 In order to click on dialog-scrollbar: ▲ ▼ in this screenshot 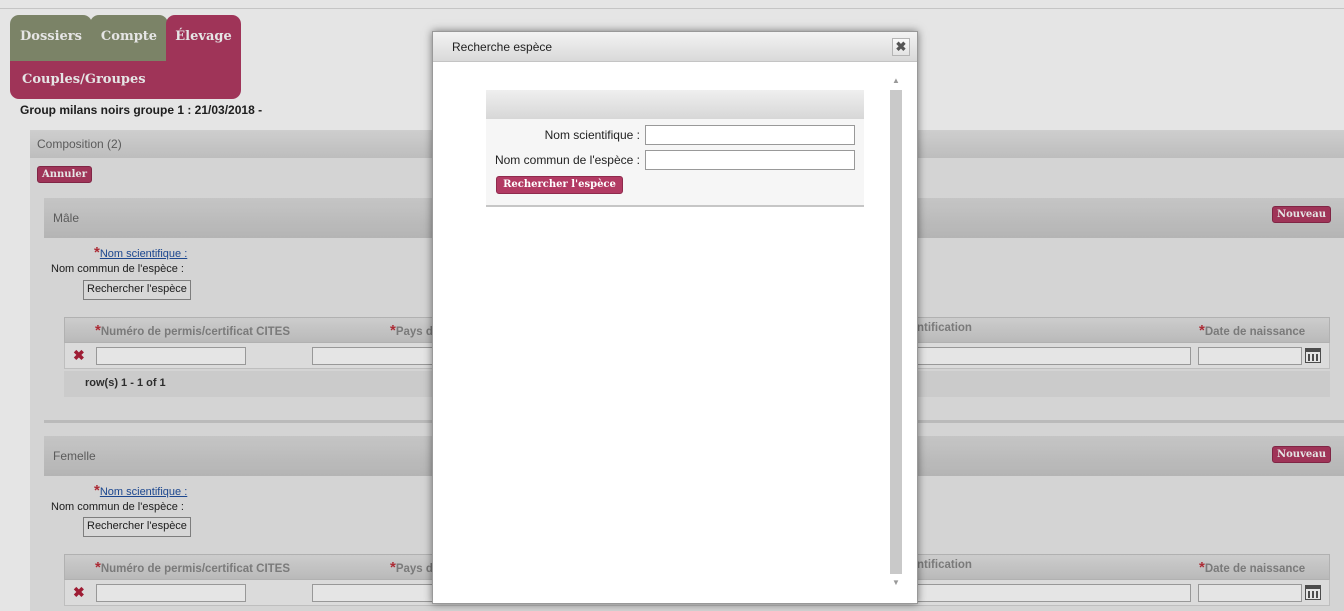, I will do `click(896, 332)`.